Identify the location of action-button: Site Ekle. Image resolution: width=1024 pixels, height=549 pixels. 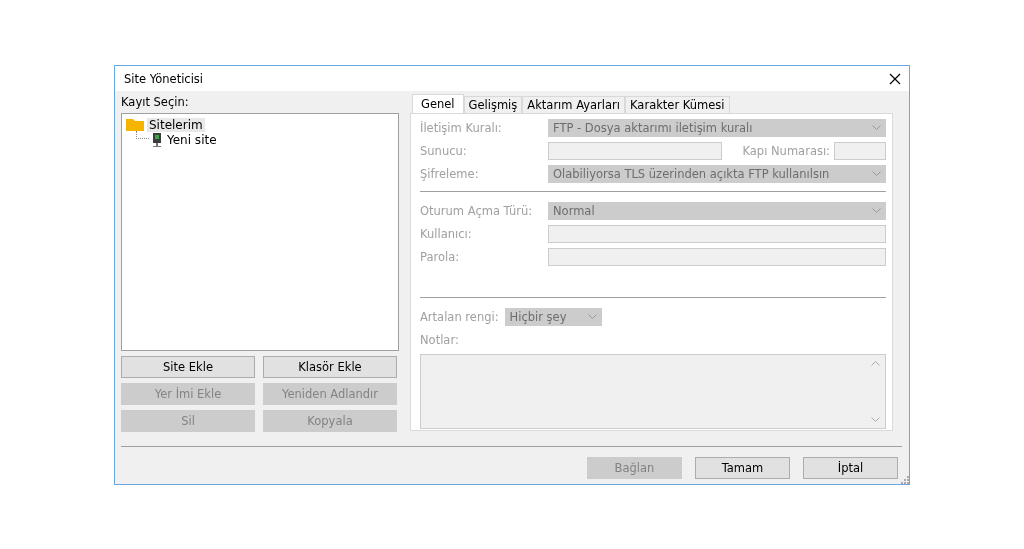
(188, 367).